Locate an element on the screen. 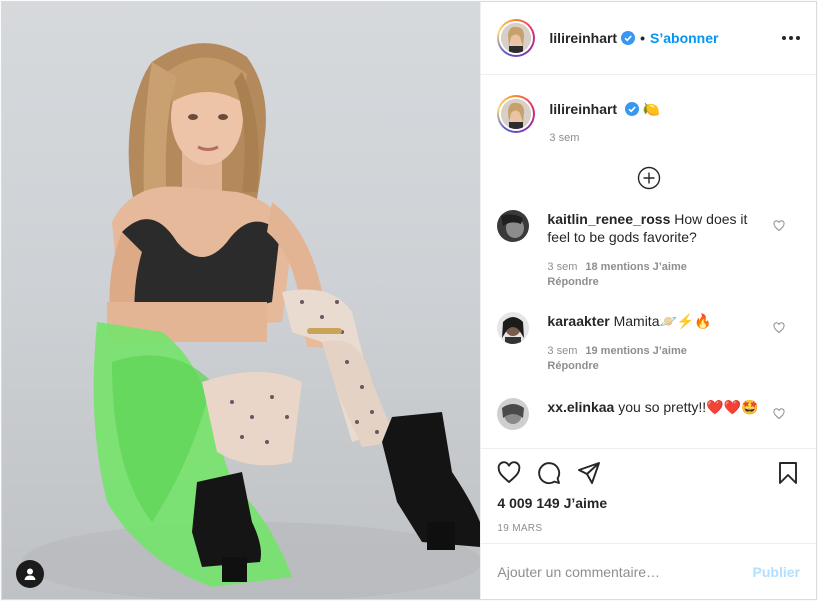 The height and width of the screenshot is (601, 818). user-tag-button is located at coordinates (30, 574).